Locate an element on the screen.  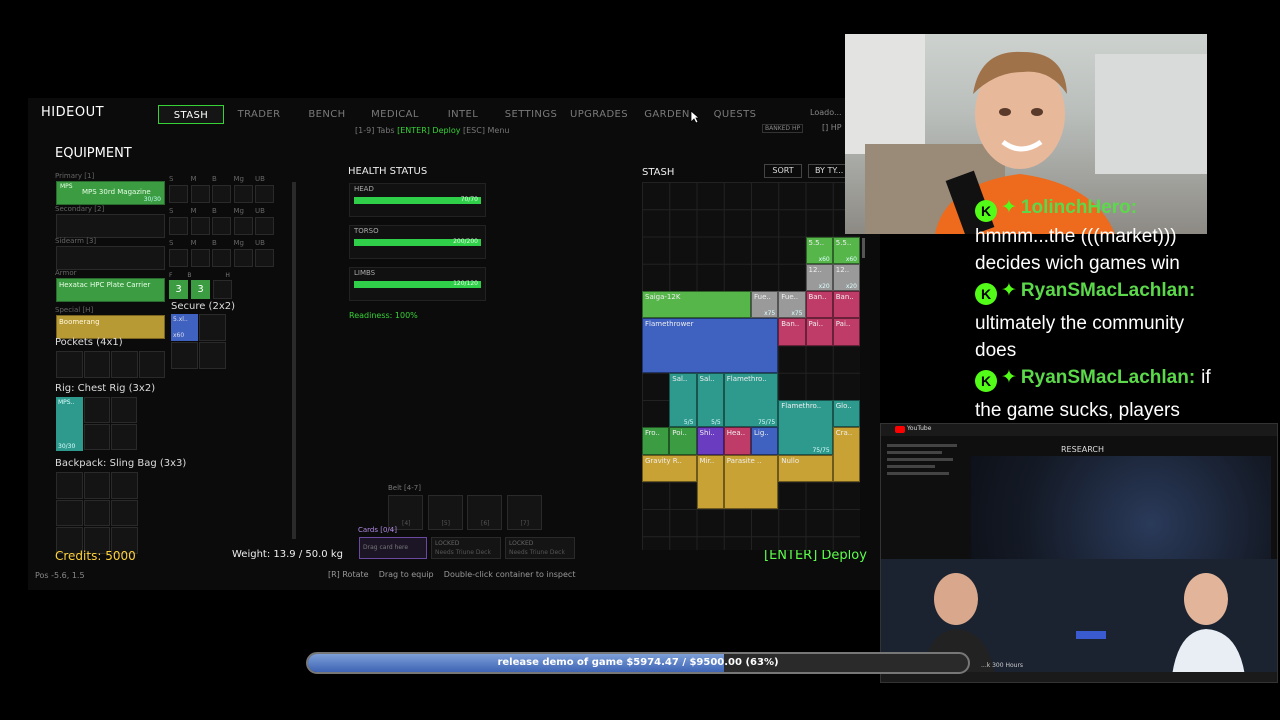
attachment-label: Mg is located at coordinates (238, 243).